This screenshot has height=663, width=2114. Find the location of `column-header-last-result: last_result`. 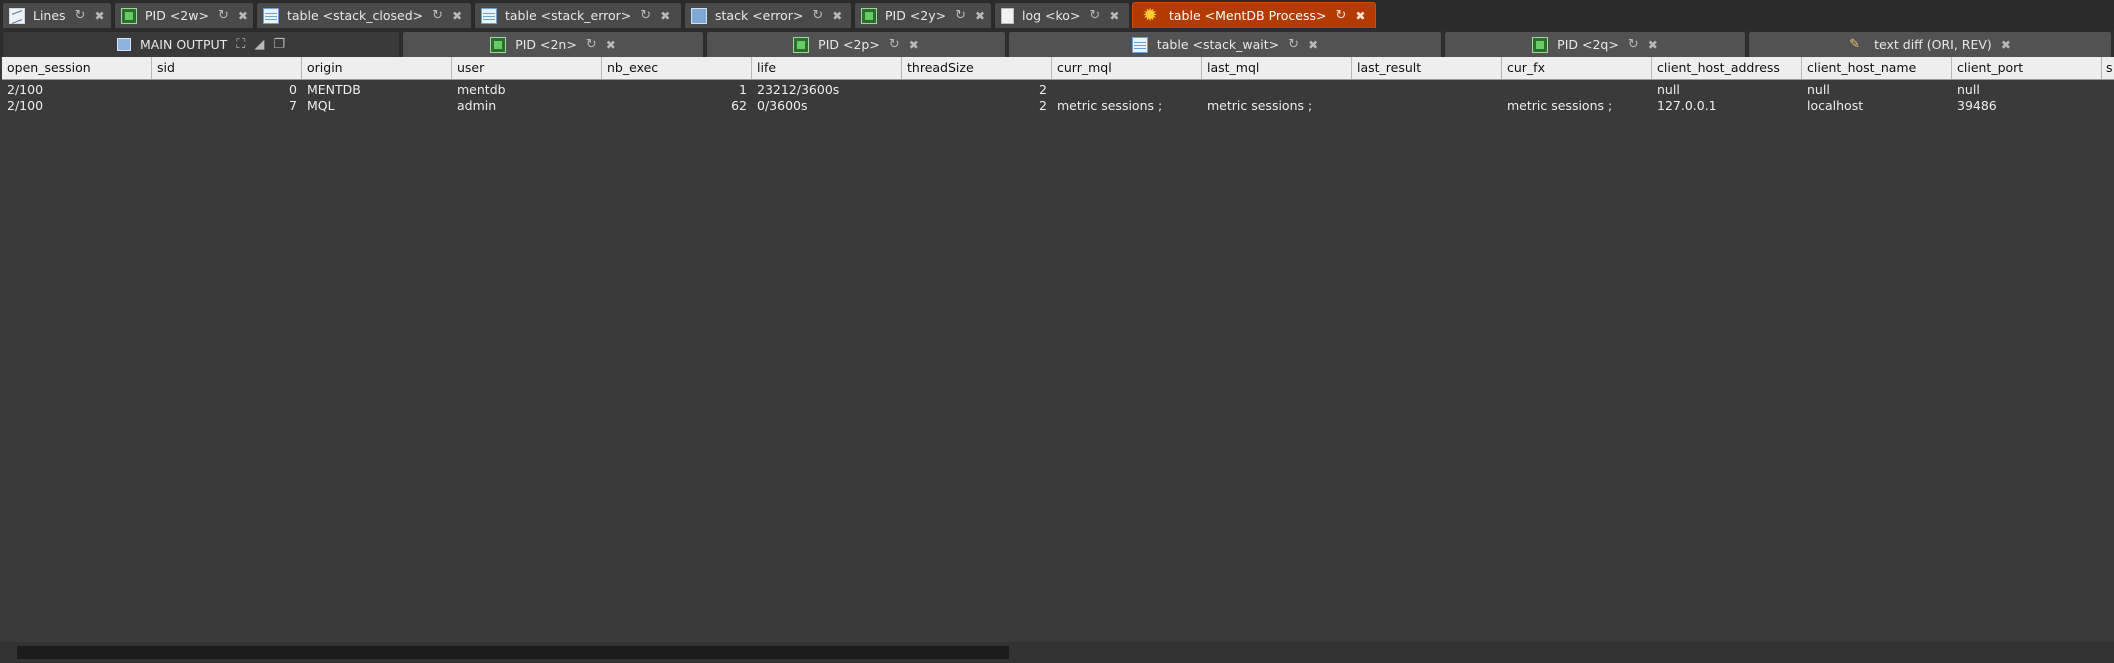

column-header-last-result: last_result is located at coordinates (1427, 68).